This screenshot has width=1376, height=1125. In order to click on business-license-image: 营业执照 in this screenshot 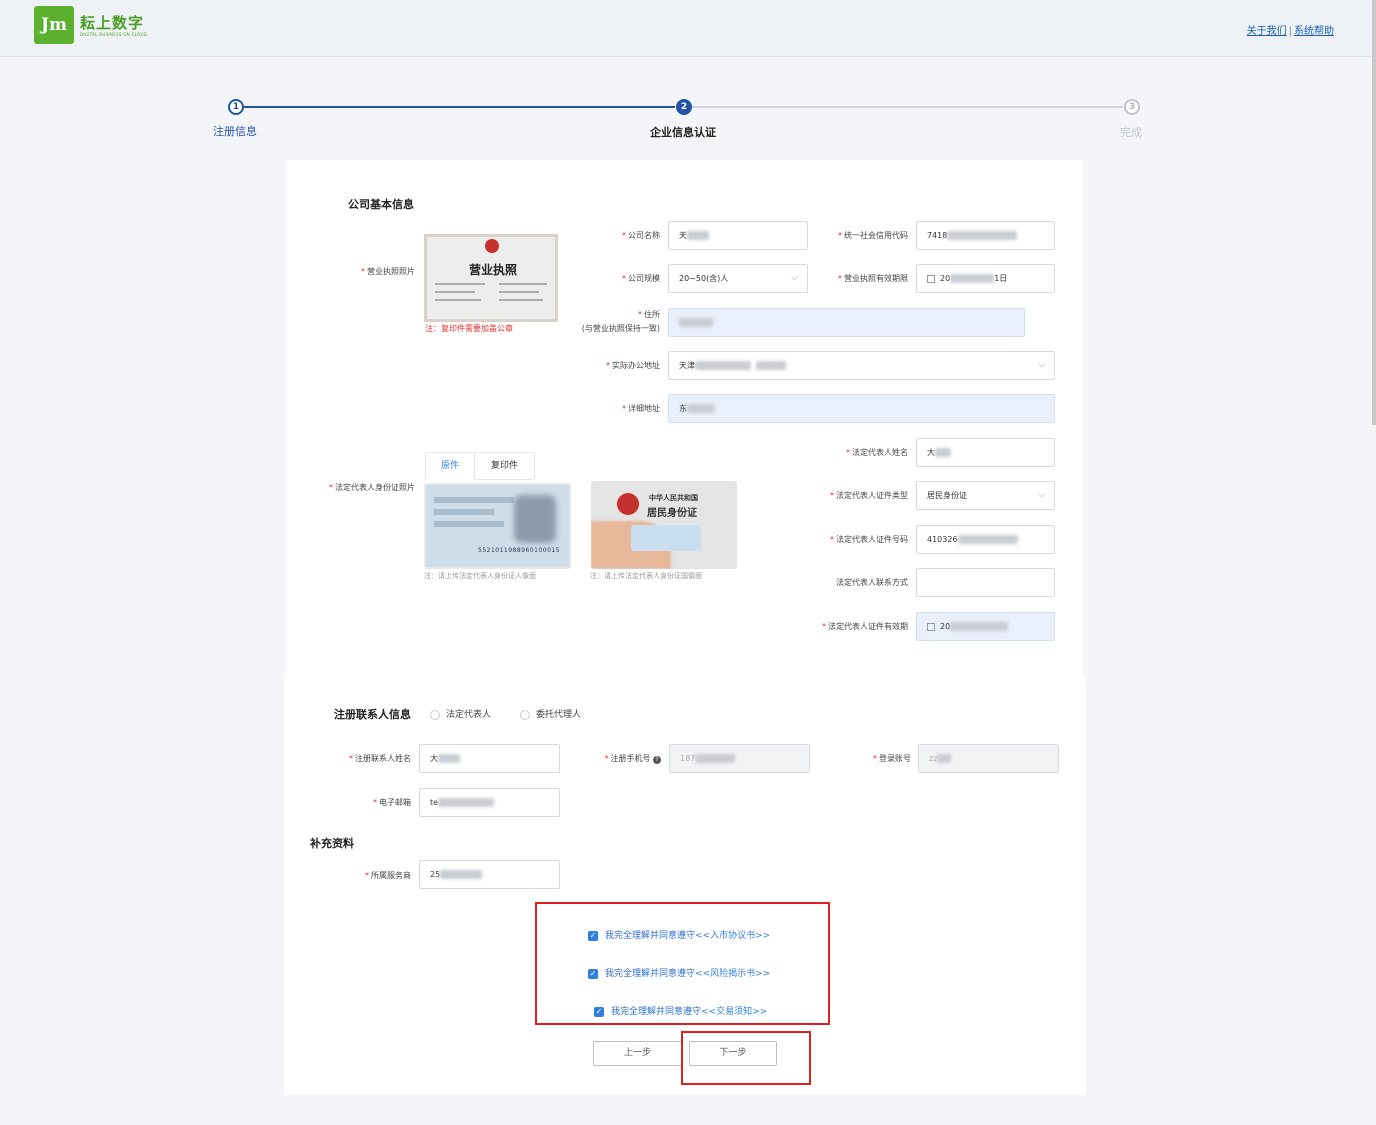, I will do `click(491, 278)`.